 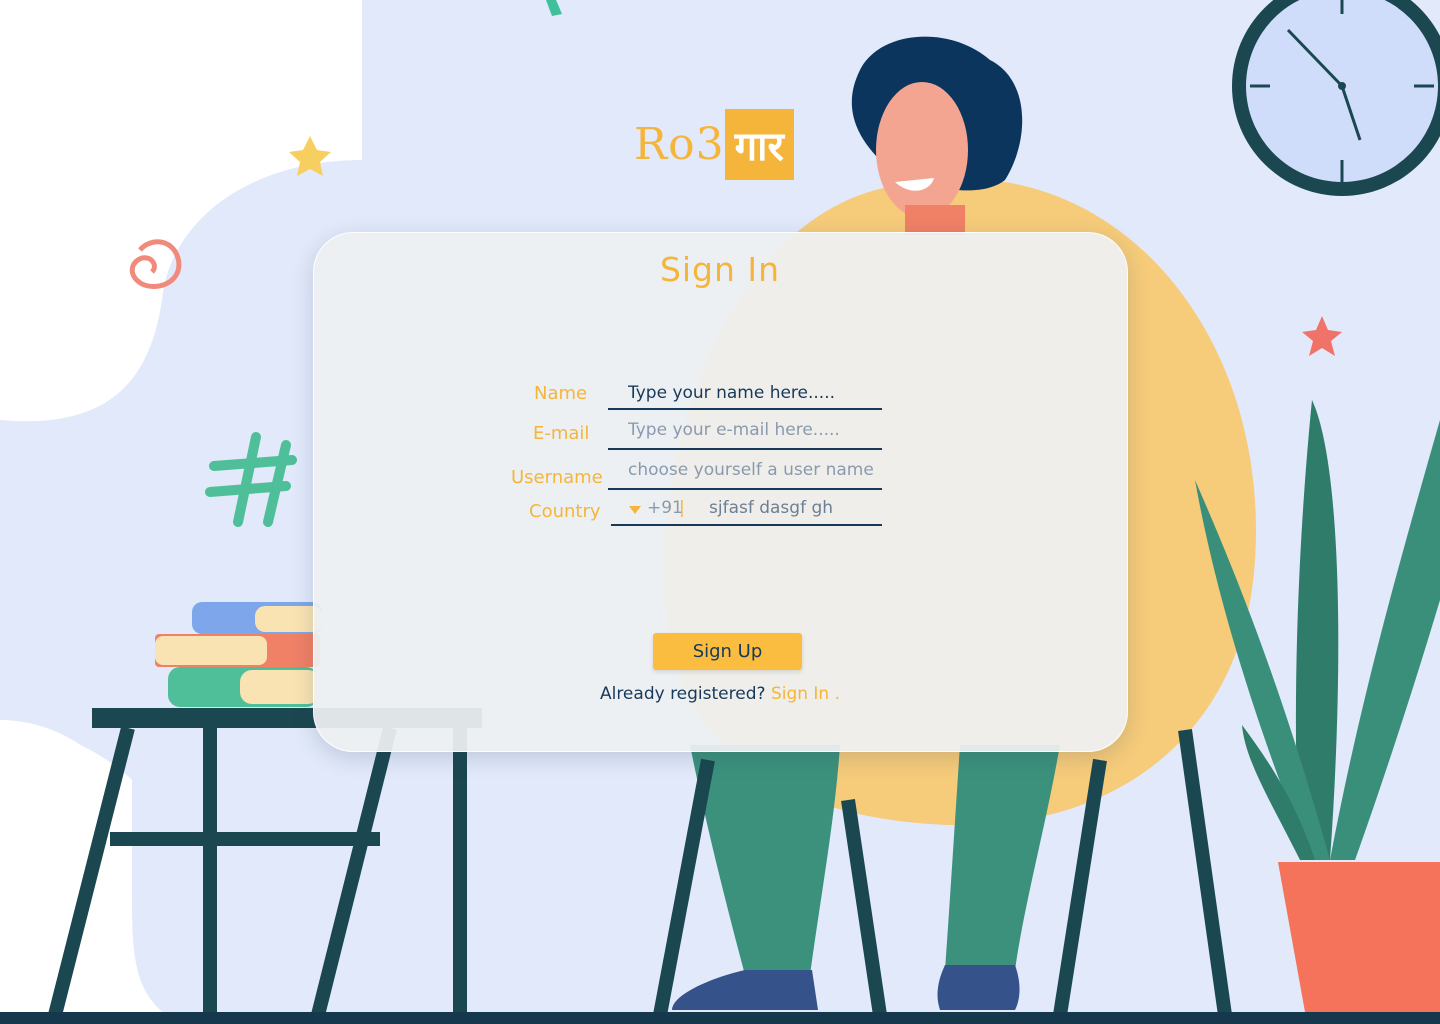 I want to click on name-field-wrapper, so click(x=745, y=395).